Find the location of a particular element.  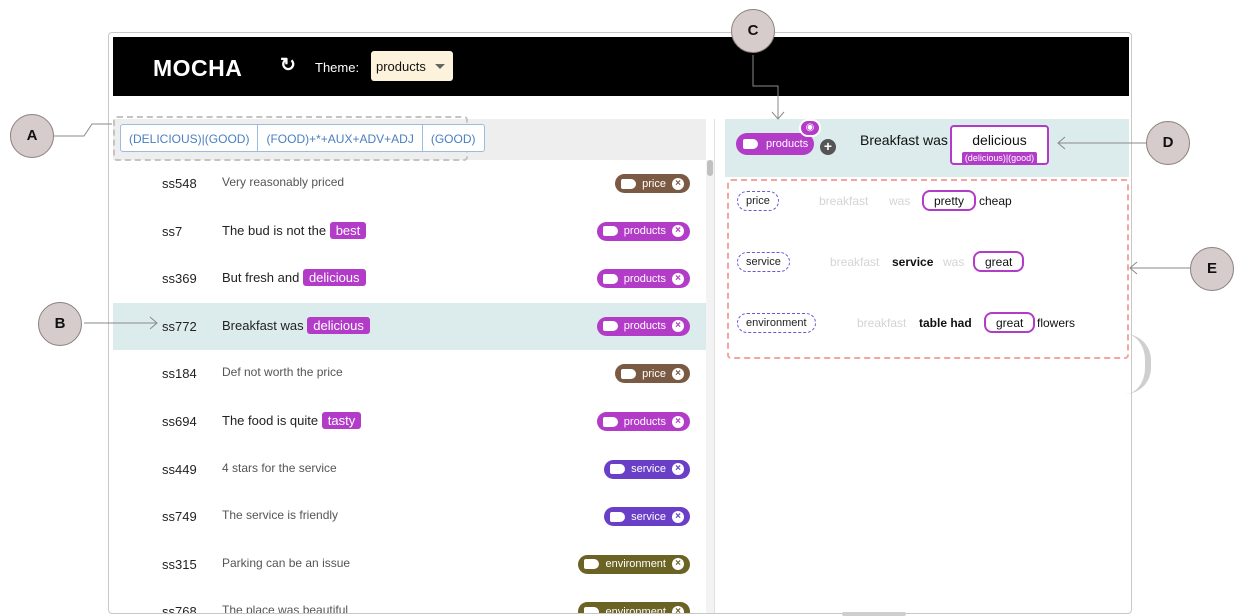

refresh-icon: ↻ is located at coordinates (288, 66).